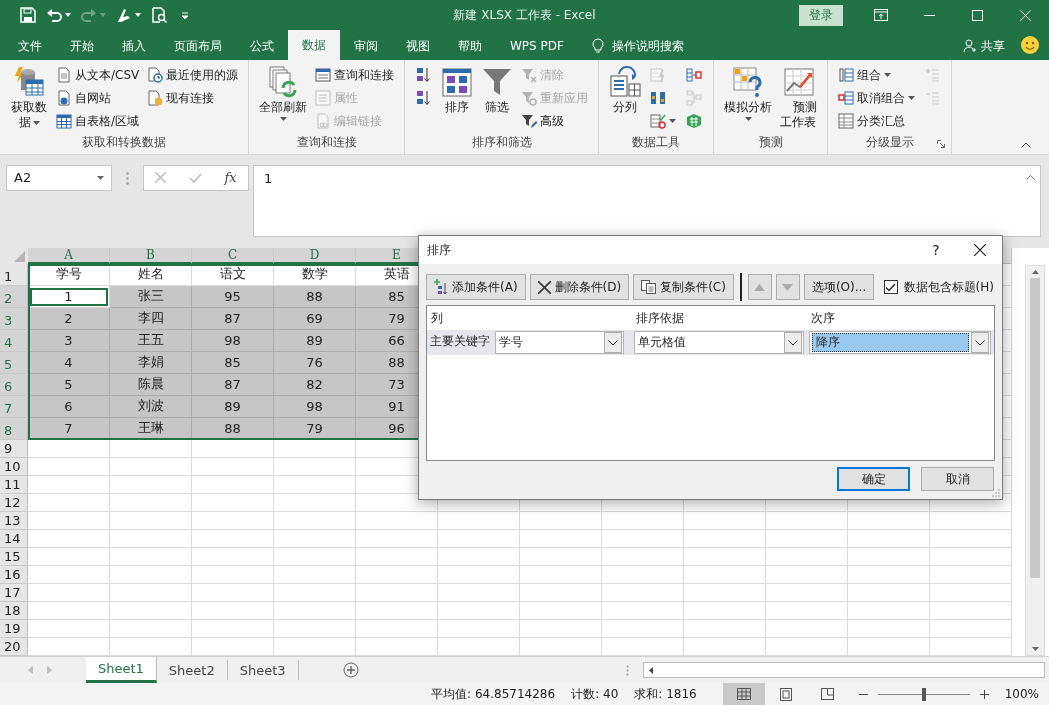 The image size is (1049, 705). Describe the element at coordinates (647, 200) in the screenshot. I see `formula-field: 1` at that location.